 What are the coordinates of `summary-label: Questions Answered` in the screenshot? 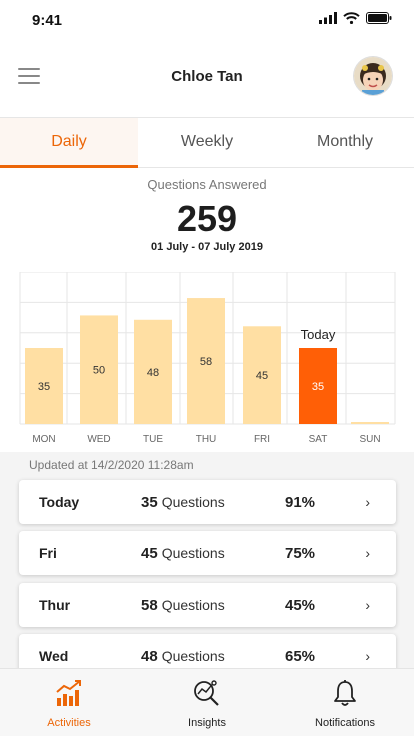 It's located at (207, 184).